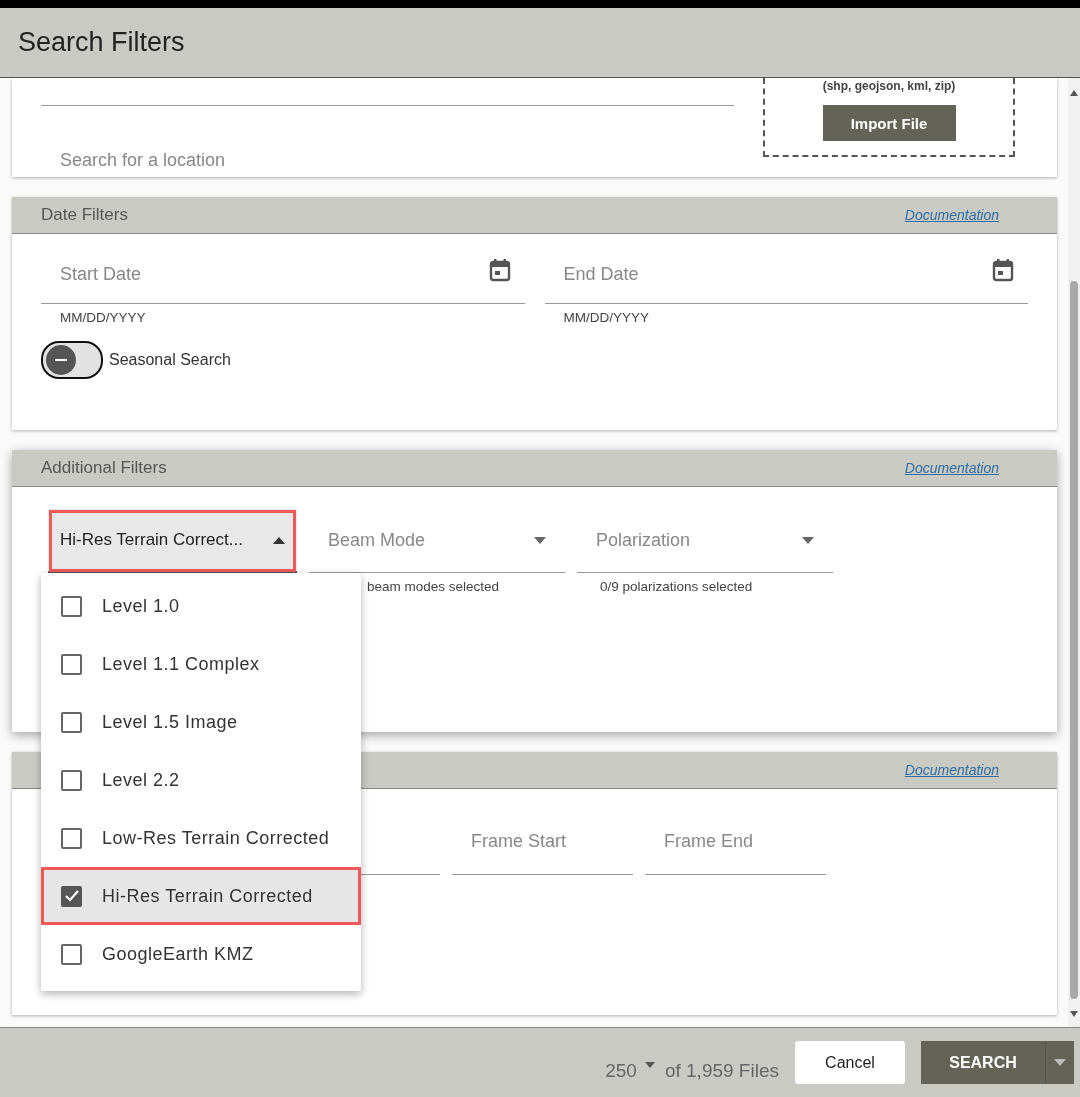 The height and width of the screenshot is (1097, 1080). I want to click on frame-field: Frame End, so click(735, 832).